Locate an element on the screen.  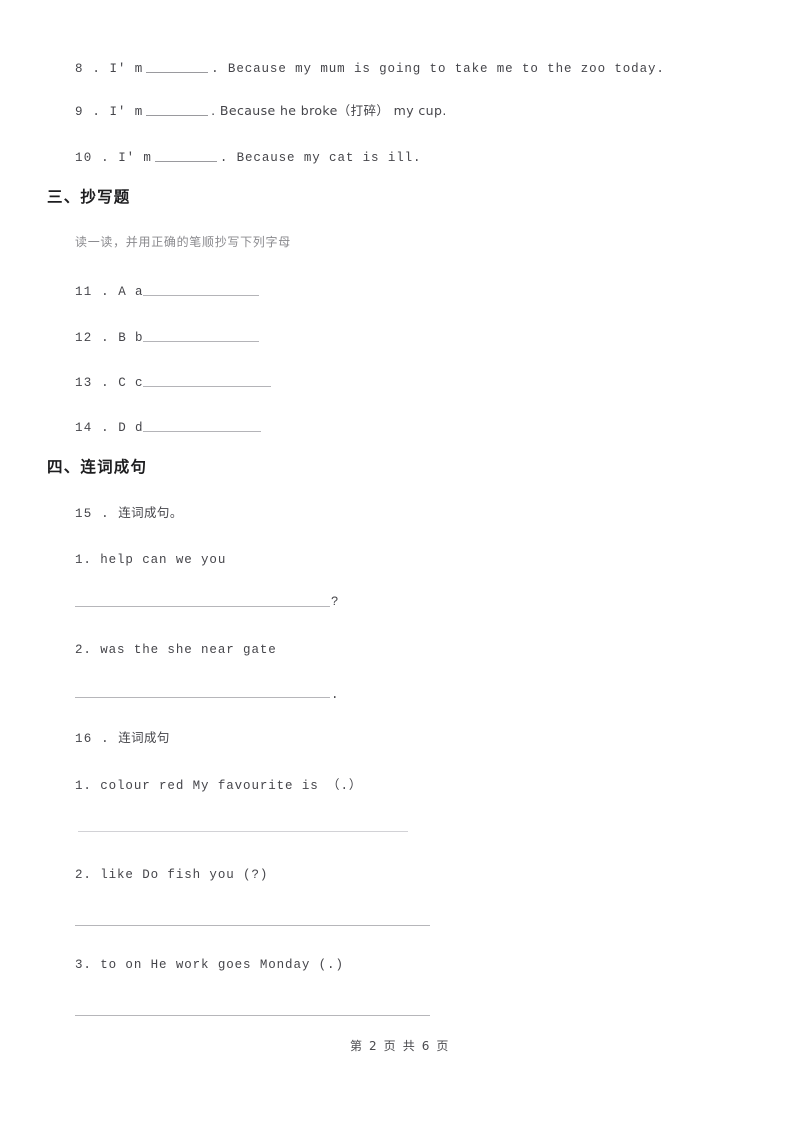
question-16-subitem-2-words: like Do fish you (?) is located at coordinates (184, 875).